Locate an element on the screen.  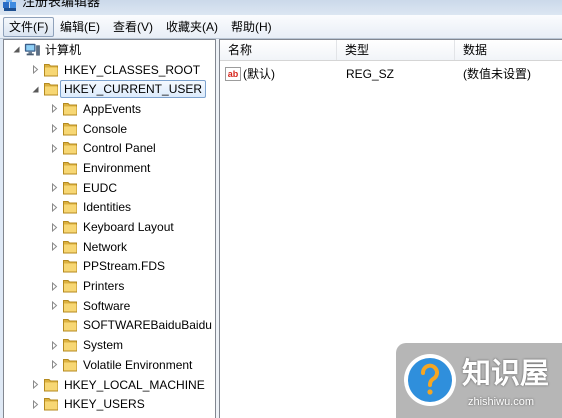
title-bar: 注册表编辑器 is located at coordinates (281, 7).